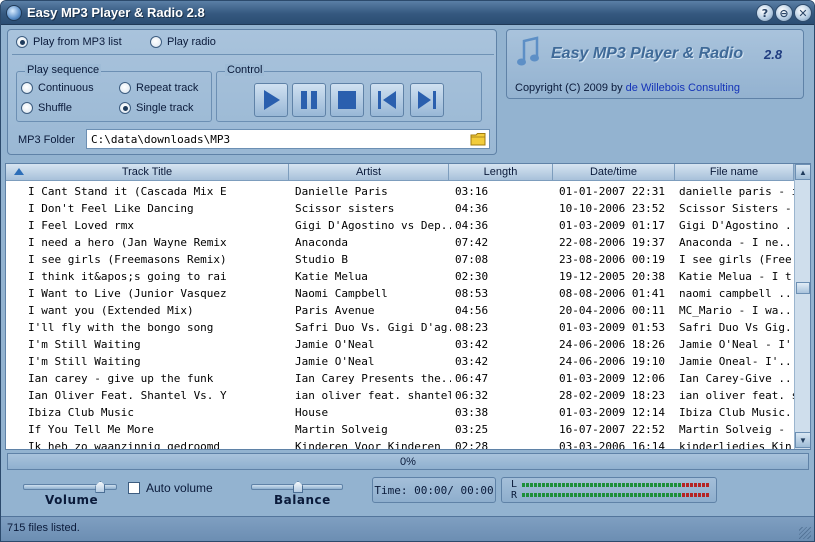  I want to click on cell-datetime: 19-12-2005 20:38, so click(612, 276).